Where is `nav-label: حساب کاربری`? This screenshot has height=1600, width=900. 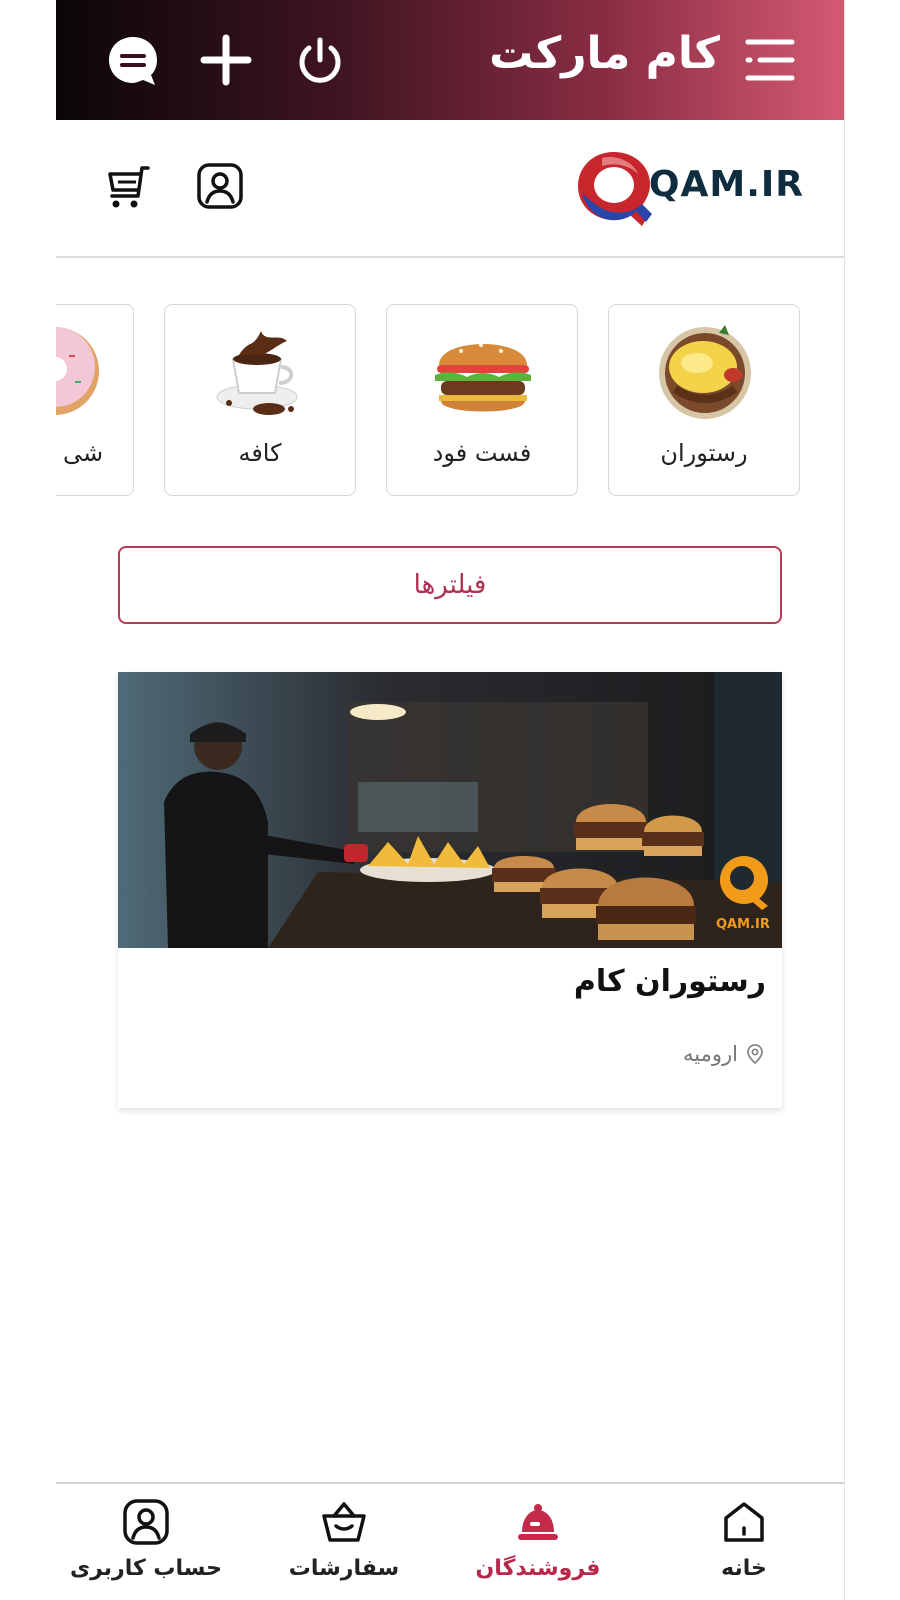
nav-label: حساب کاربری is located at coordinates (146, 1568).